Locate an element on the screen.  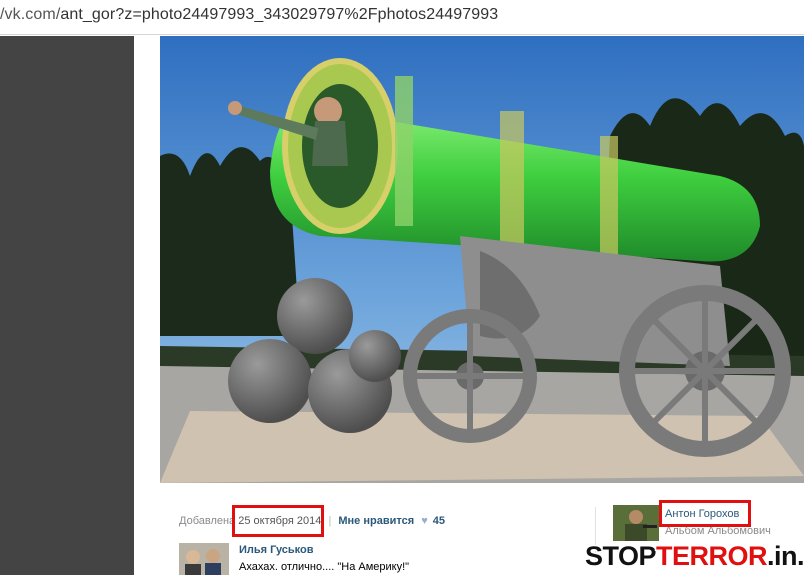
url-host: /vk.com/ is located at coordinates (30, 14).